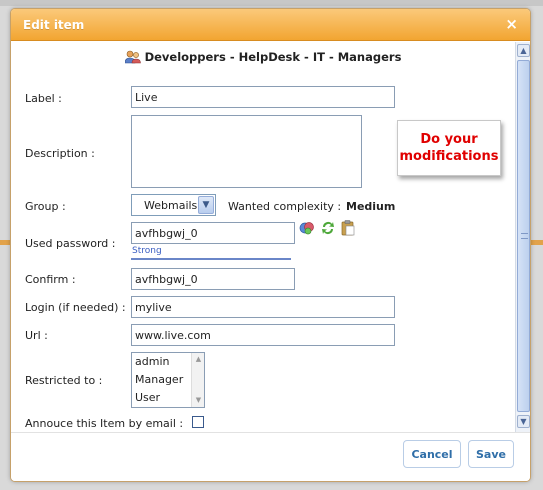  I want to click on login-input, so click(263, 307).